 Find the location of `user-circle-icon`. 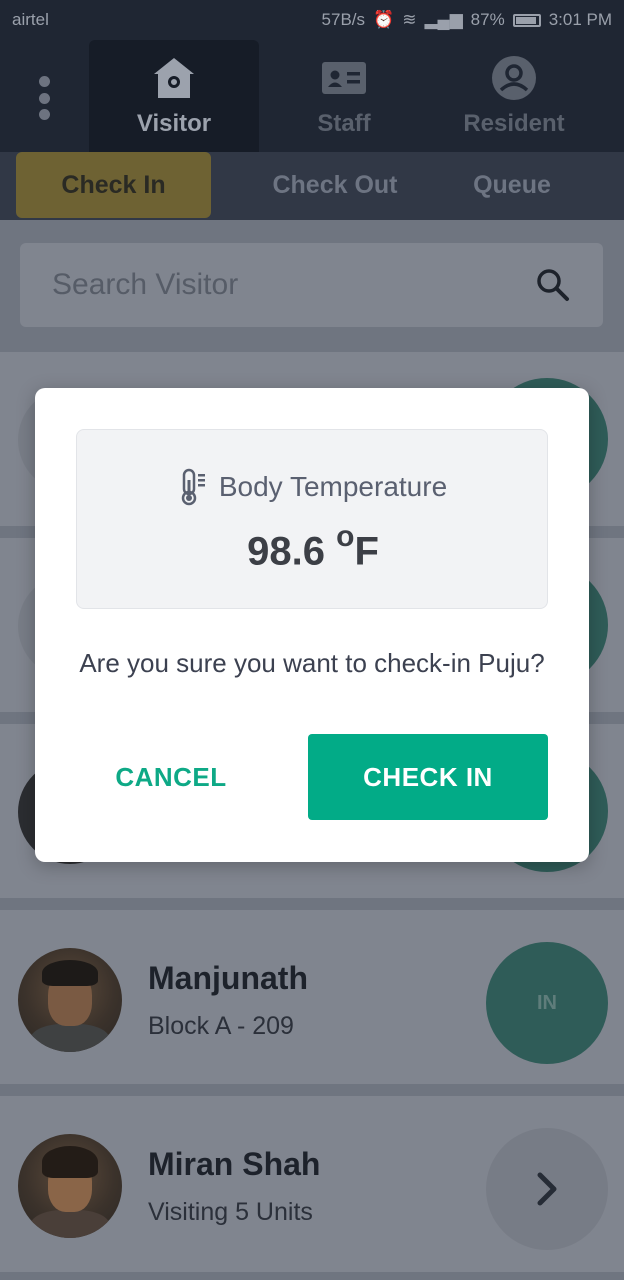

user-circle-icon is located at coordinates (514, 78).